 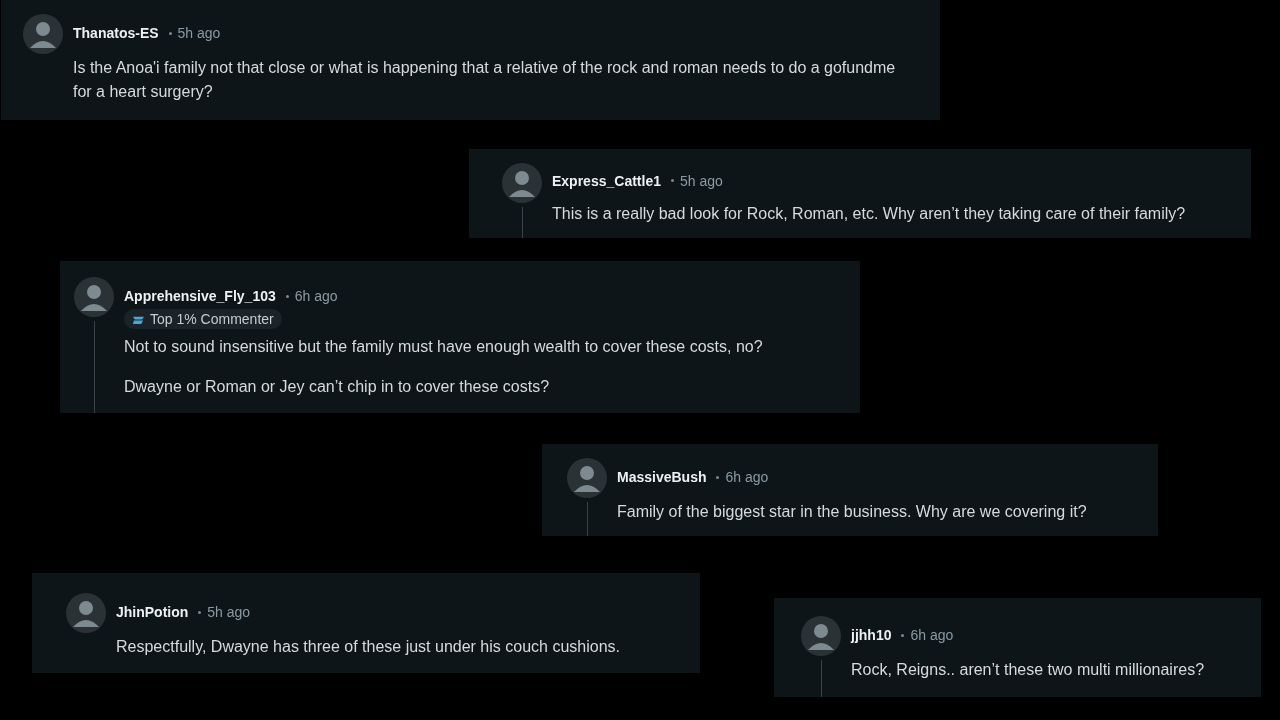 What do you see at coordinates (200, 296) in the screenshot?
I see `username: Apprehensive_Fly_103` at bounding box center [200, 296].